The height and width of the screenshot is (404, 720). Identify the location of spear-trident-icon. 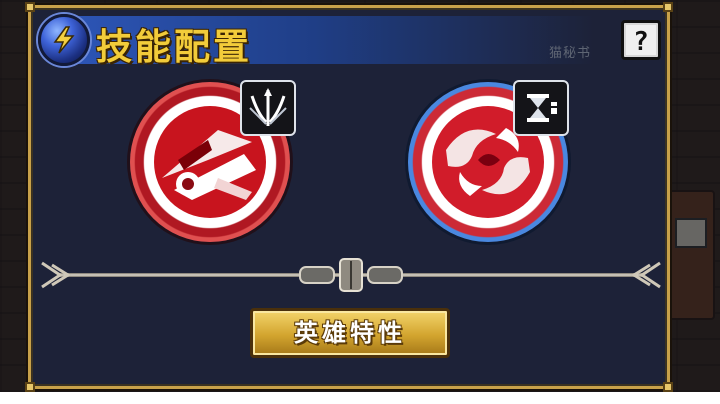
(268, 107).